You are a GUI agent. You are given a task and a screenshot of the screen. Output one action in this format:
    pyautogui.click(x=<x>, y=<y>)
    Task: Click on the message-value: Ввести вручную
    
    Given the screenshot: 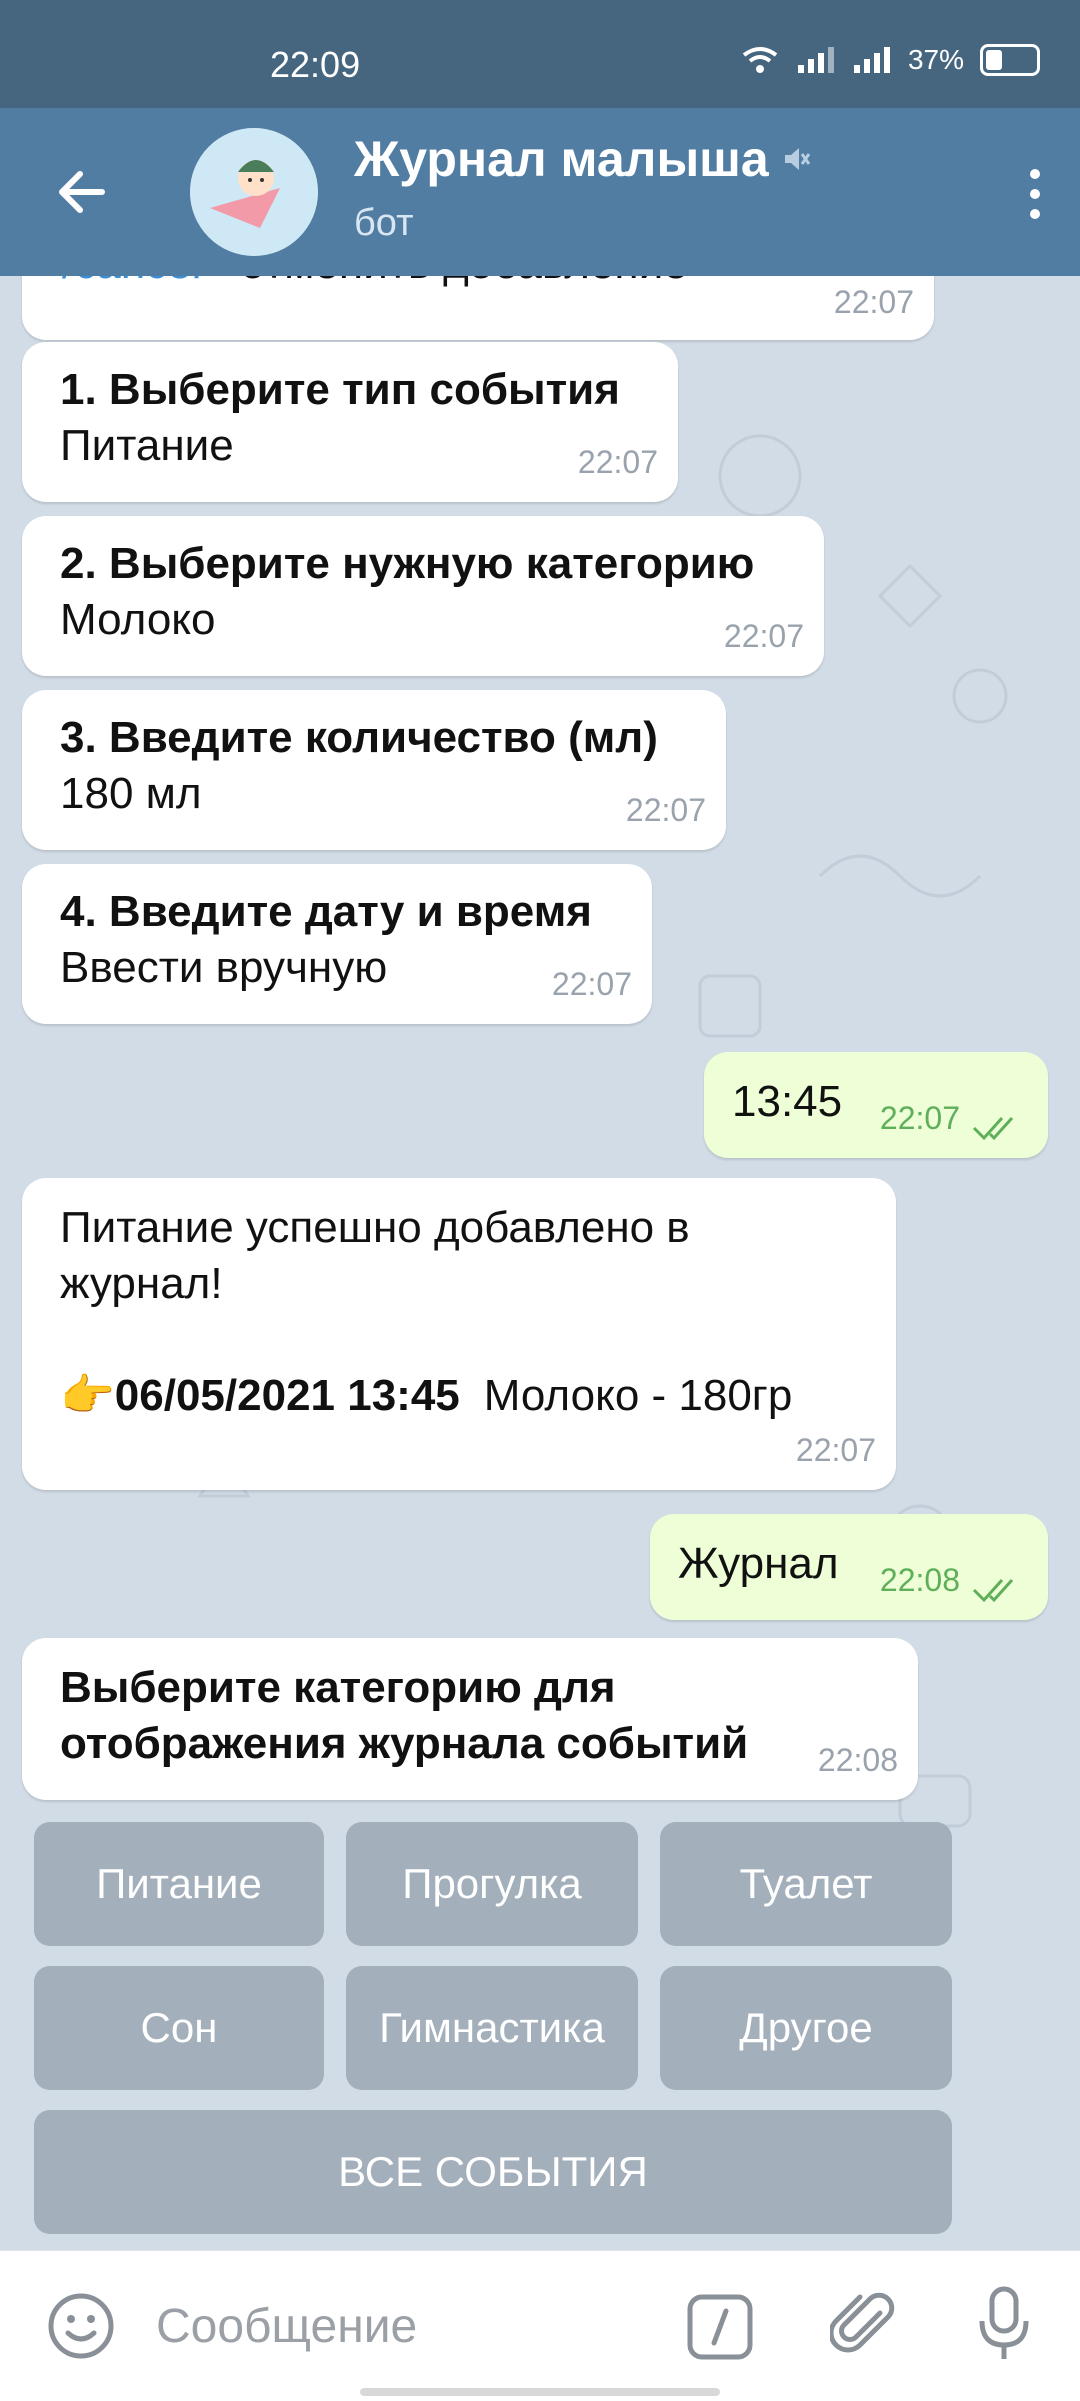 What is the action you would take?
    pyautogui.click(x=224, y=967)
    